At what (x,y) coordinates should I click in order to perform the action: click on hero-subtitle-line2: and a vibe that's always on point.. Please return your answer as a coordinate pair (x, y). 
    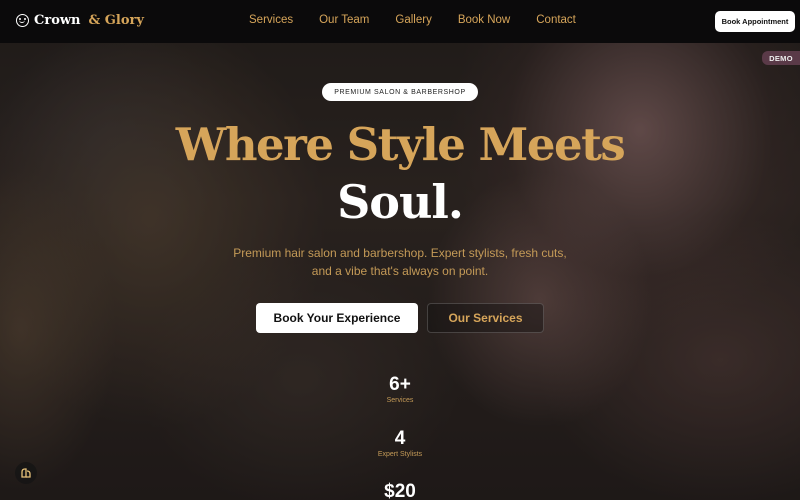
    Looking at the image, I should click on (400, 271).